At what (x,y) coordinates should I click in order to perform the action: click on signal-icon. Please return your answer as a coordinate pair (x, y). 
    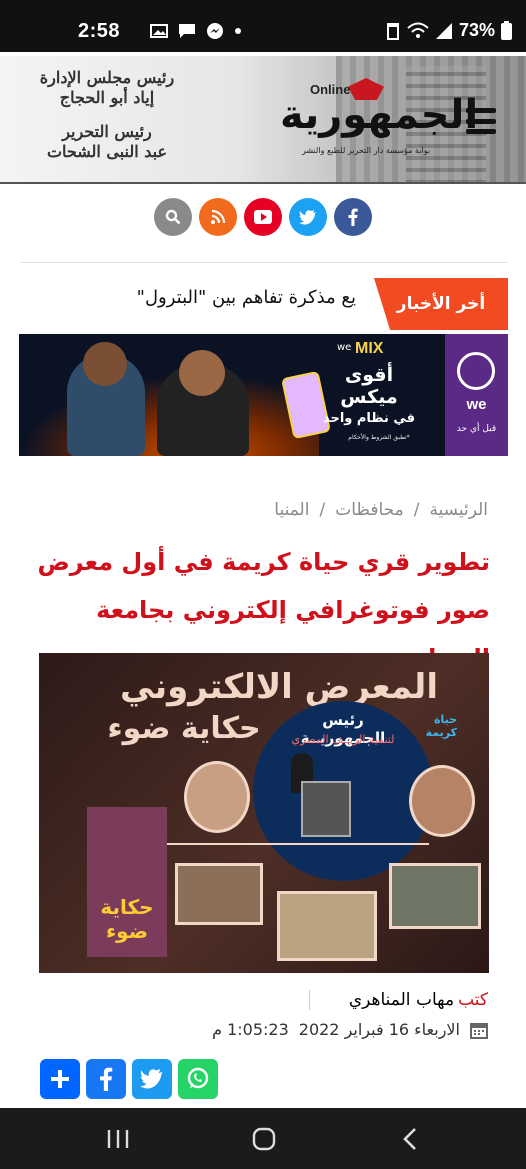
    Looking at the image, I should click on (443, 30).